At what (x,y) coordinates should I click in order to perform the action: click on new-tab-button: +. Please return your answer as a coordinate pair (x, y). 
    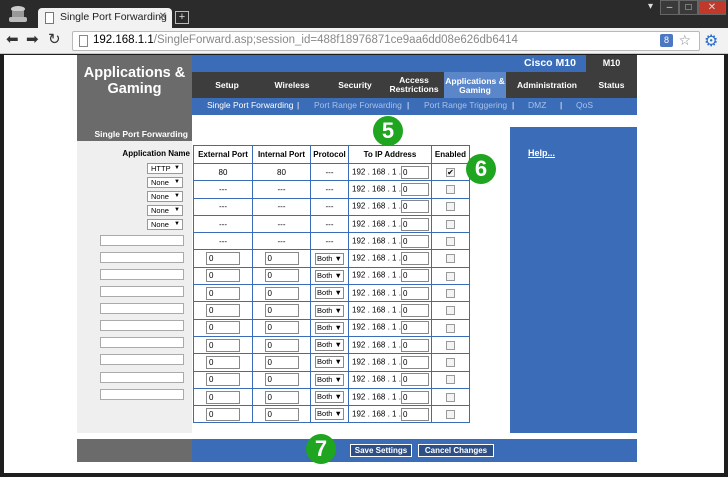
    Looking at the image, I should click on (182, 17).